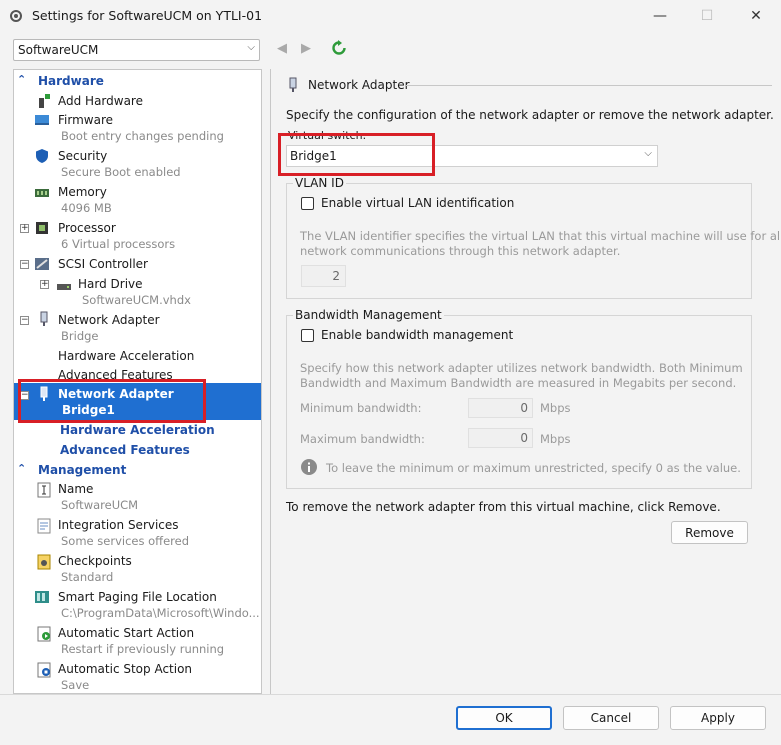 This screenshot has height=745, width=781. I want to click on tree-item-checkpoints: Checkpoints, so click(95, 561).